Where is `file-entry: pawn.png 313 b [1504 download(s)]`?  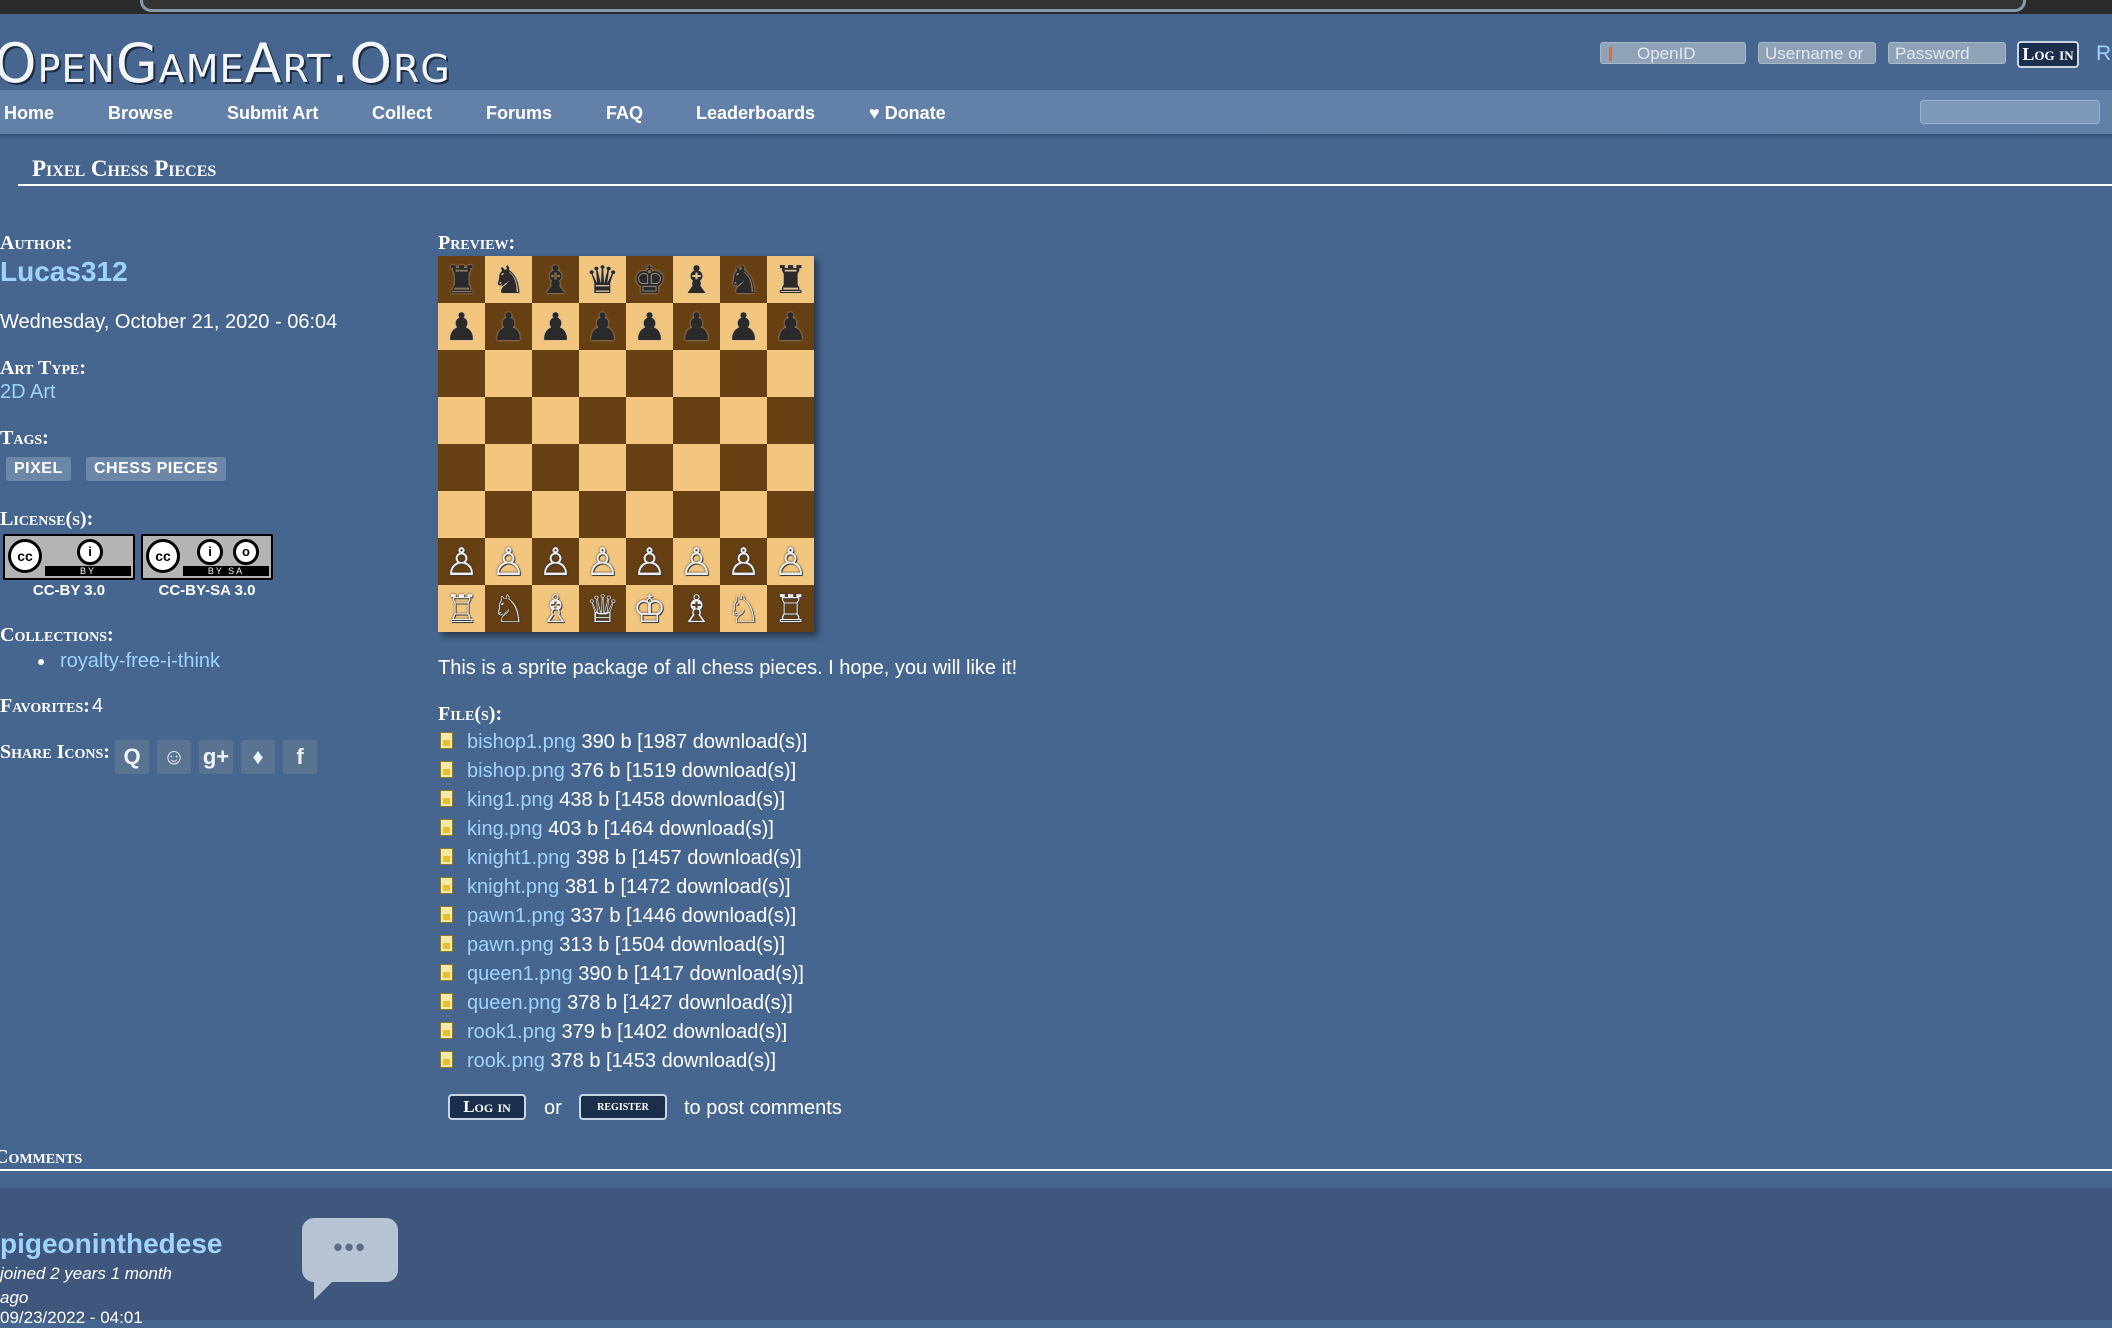
file-entry: pawn.png 313 b [1504 download(s)] is located at coordinates (626, 945).